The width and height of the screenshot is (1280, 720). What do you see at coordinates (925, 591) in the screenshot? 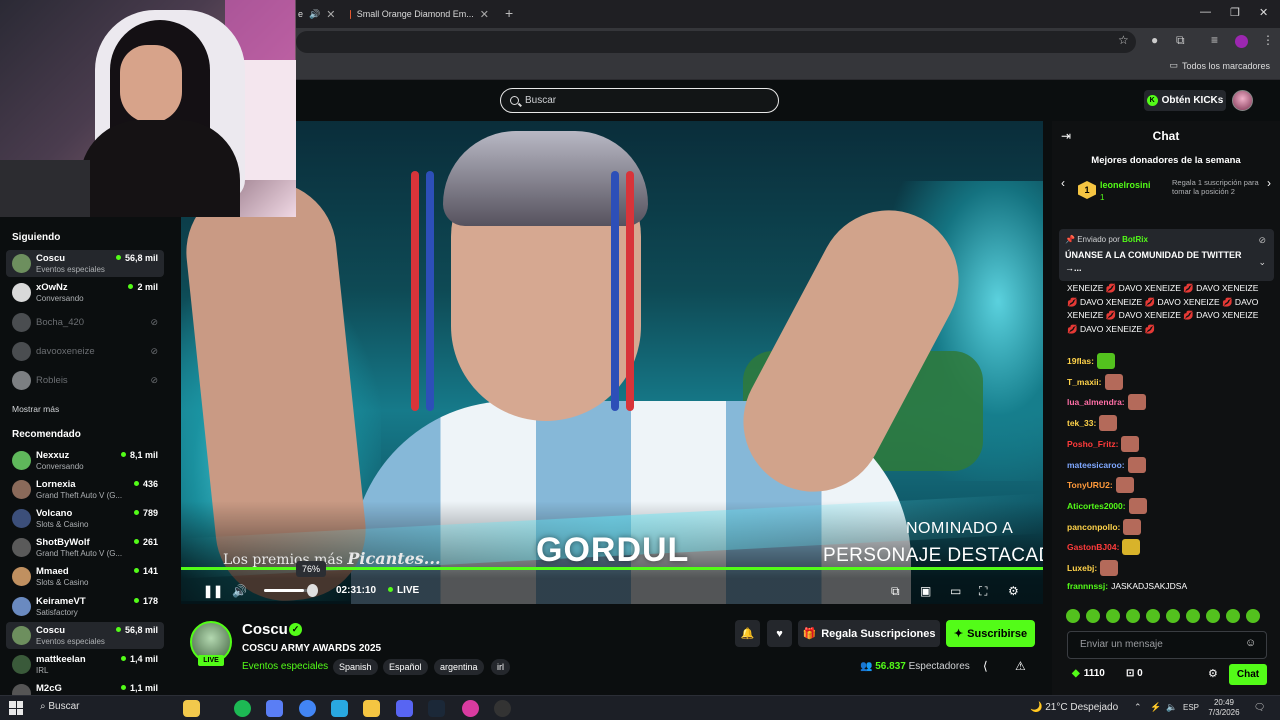
I see `clip-icon: ▣` at bounding box center [925, 591].